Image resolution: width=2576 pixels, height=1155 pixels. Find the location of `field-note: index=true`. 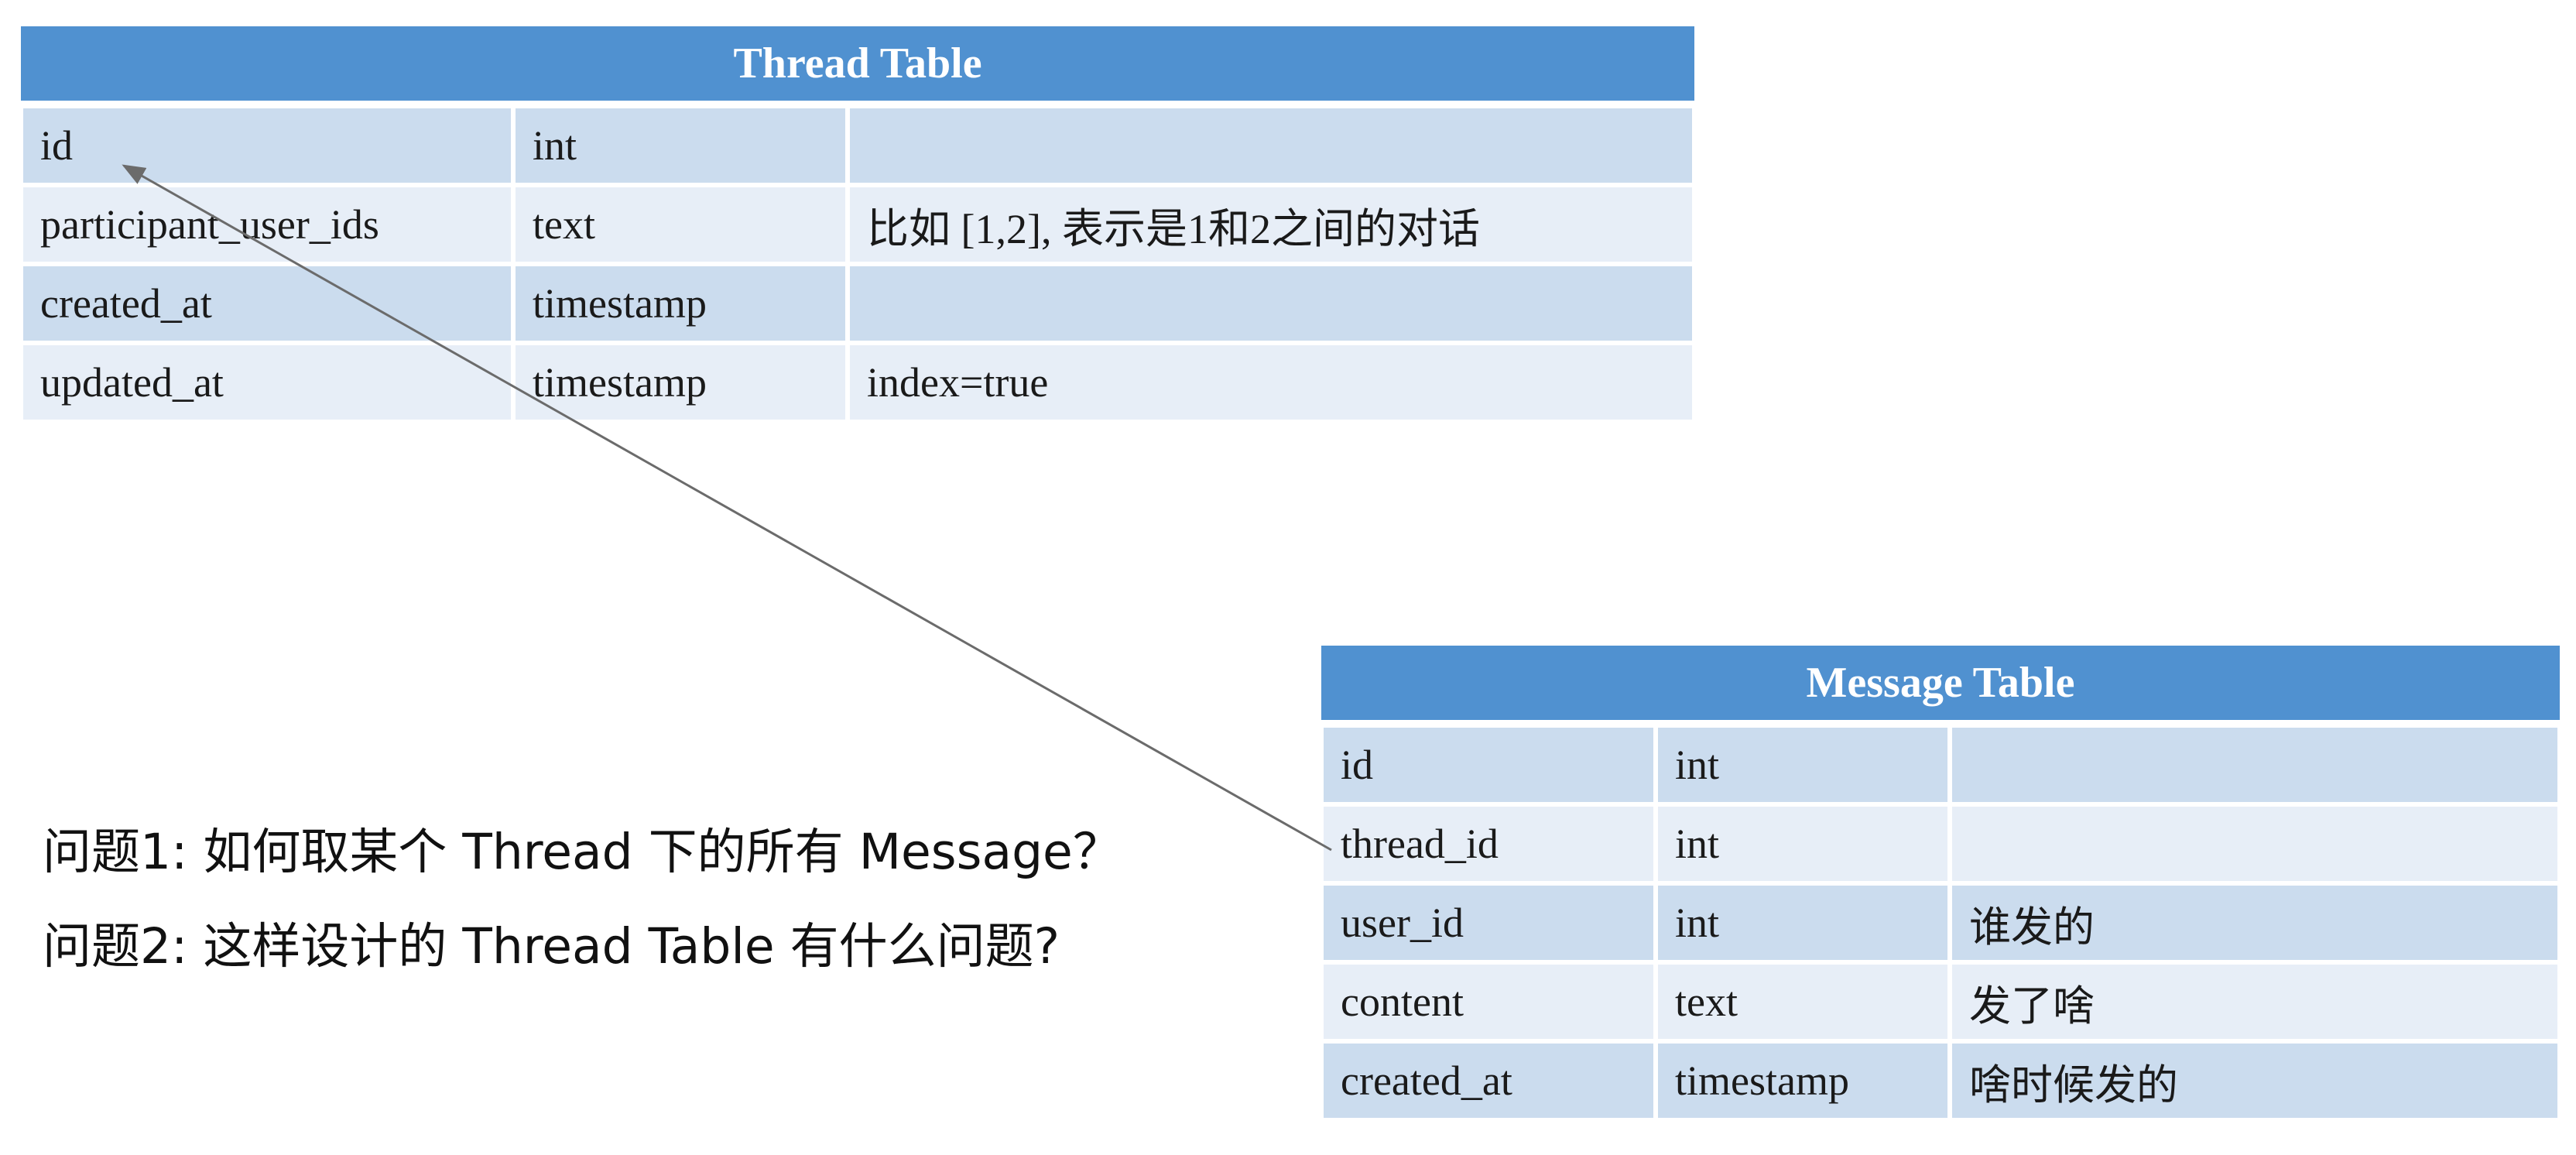

field-note: index=true is located at coordinates (1270, 382).